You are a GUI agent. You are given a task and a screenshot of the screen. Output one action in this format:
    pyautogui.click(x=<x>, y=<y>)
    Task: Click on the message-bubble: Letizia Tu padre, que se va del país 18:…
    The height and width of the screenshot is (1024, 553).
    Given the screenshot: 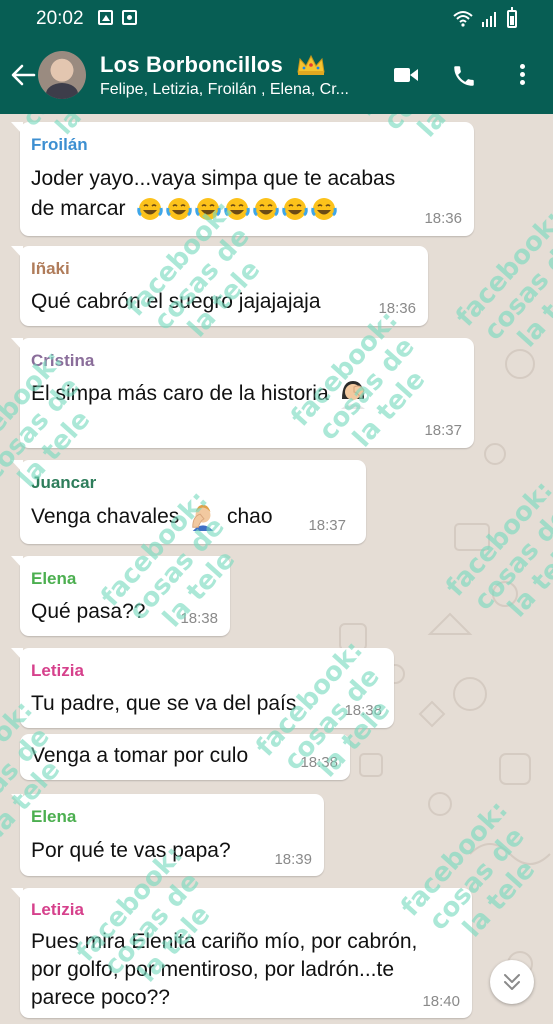 What is the action you would take?
    pyautogui.click(x=202, y=688)
    